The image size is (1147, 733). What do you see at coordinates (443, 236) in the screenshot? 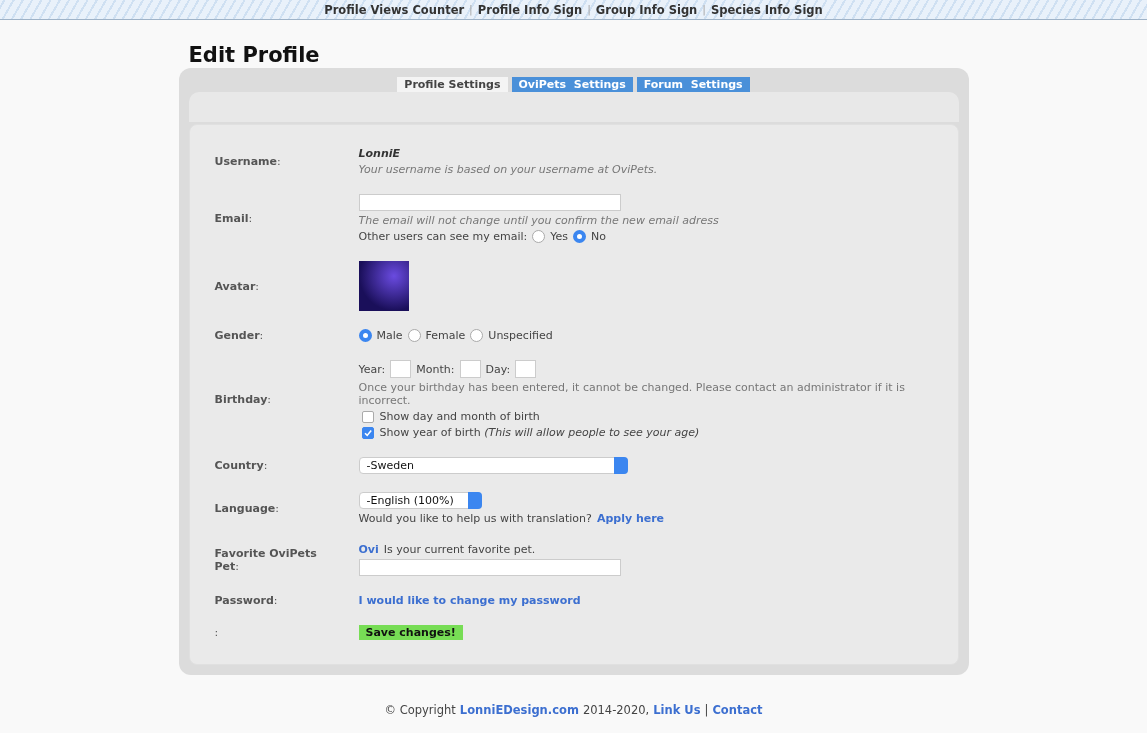
I see `email-visibility-label: Other users can see my email:` at bounding box center [443, 236].